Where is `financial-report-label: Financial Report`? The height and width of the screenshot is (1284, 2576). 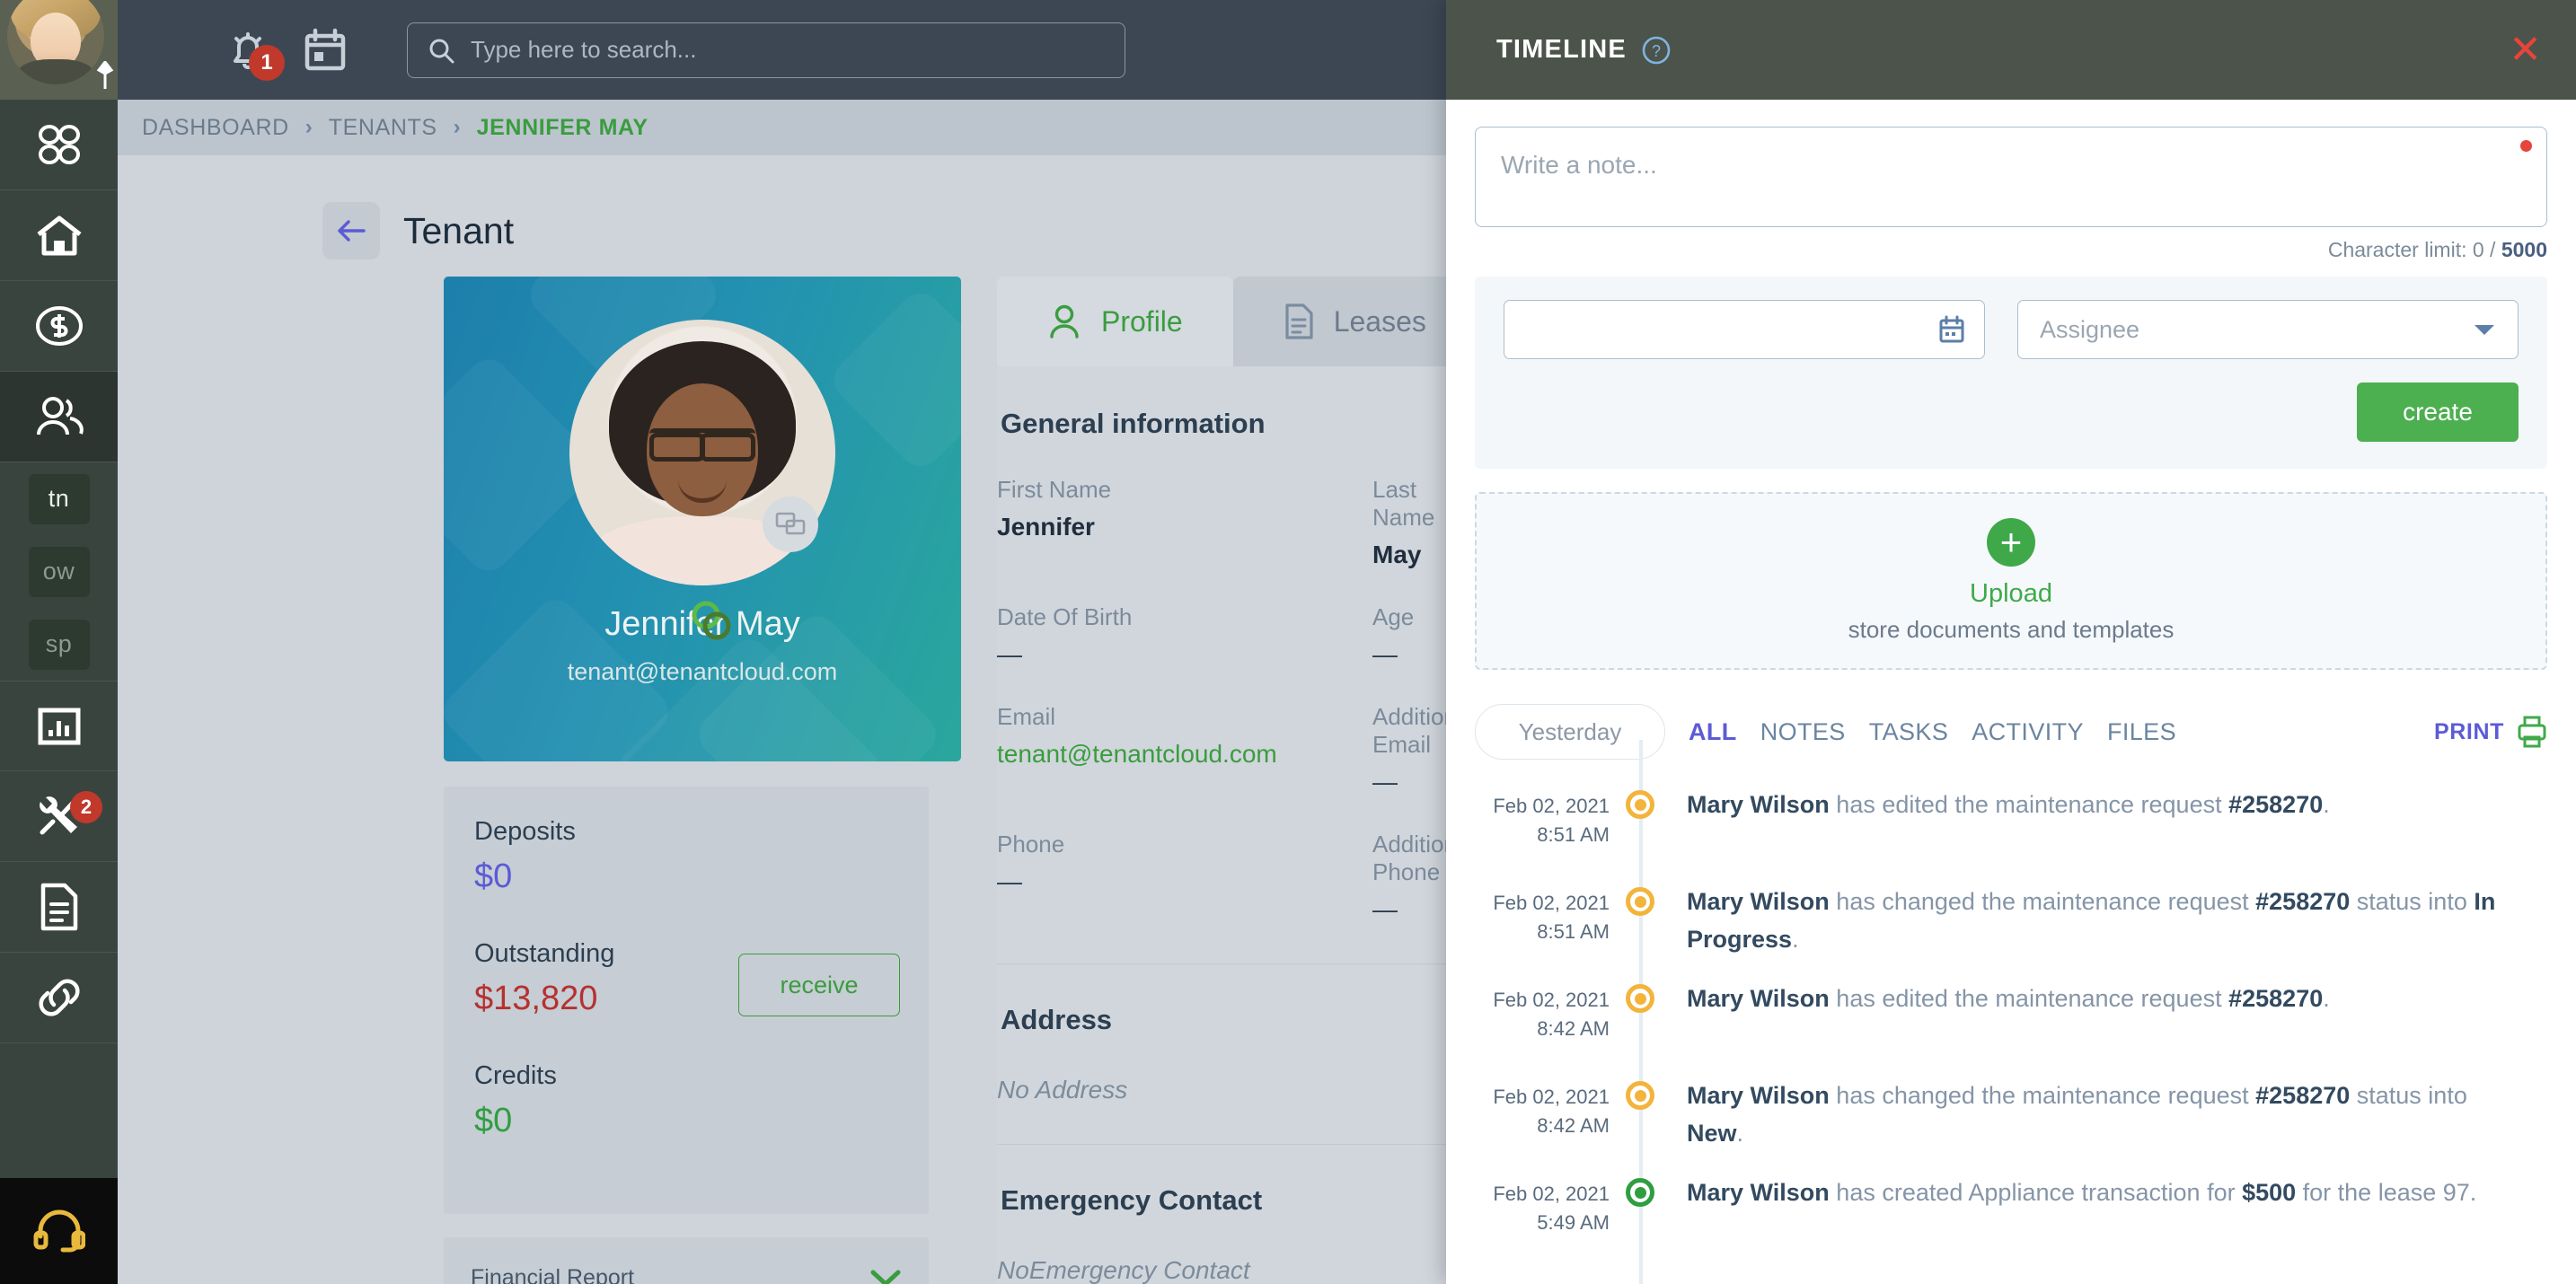 financial-report-label: Financial Report is located at coordinates (553, 1274).